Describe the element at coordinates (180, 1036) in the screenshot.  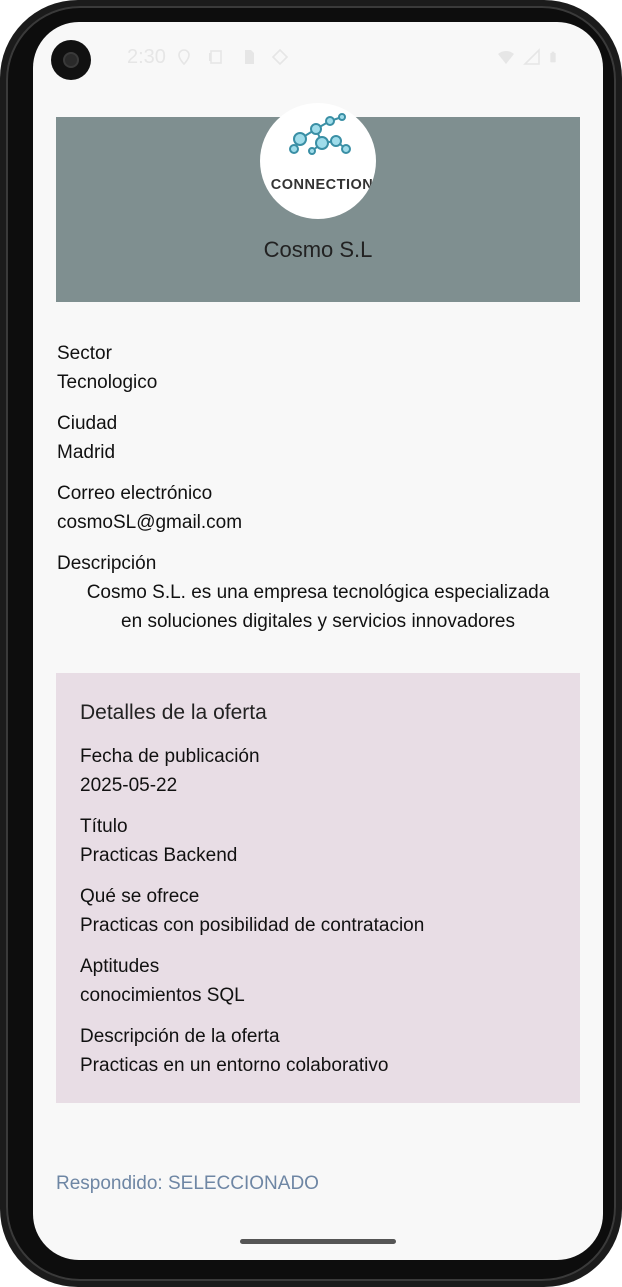
I see `offer-description-label: Descripción de la oferta` at that location.